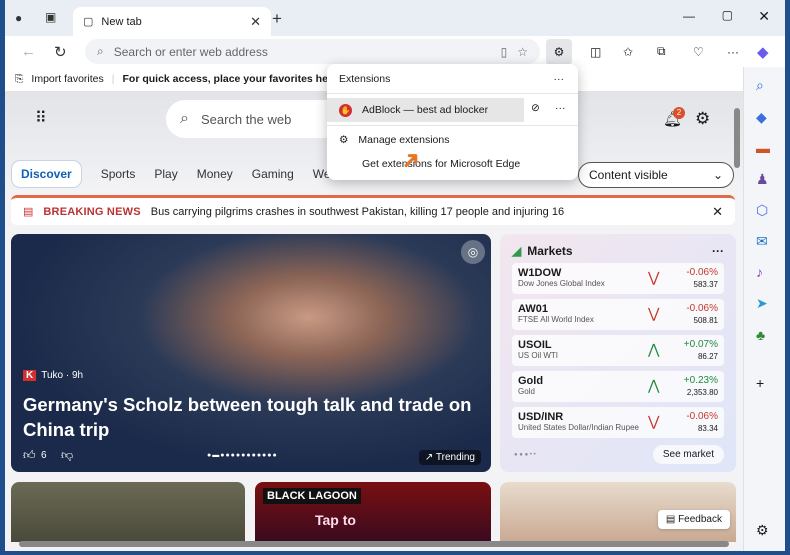 Image resolution: width=790 pixels, height=555 pixels. I want to click on game-card: BLACK LAGOON Tap to, so click(373, 512).